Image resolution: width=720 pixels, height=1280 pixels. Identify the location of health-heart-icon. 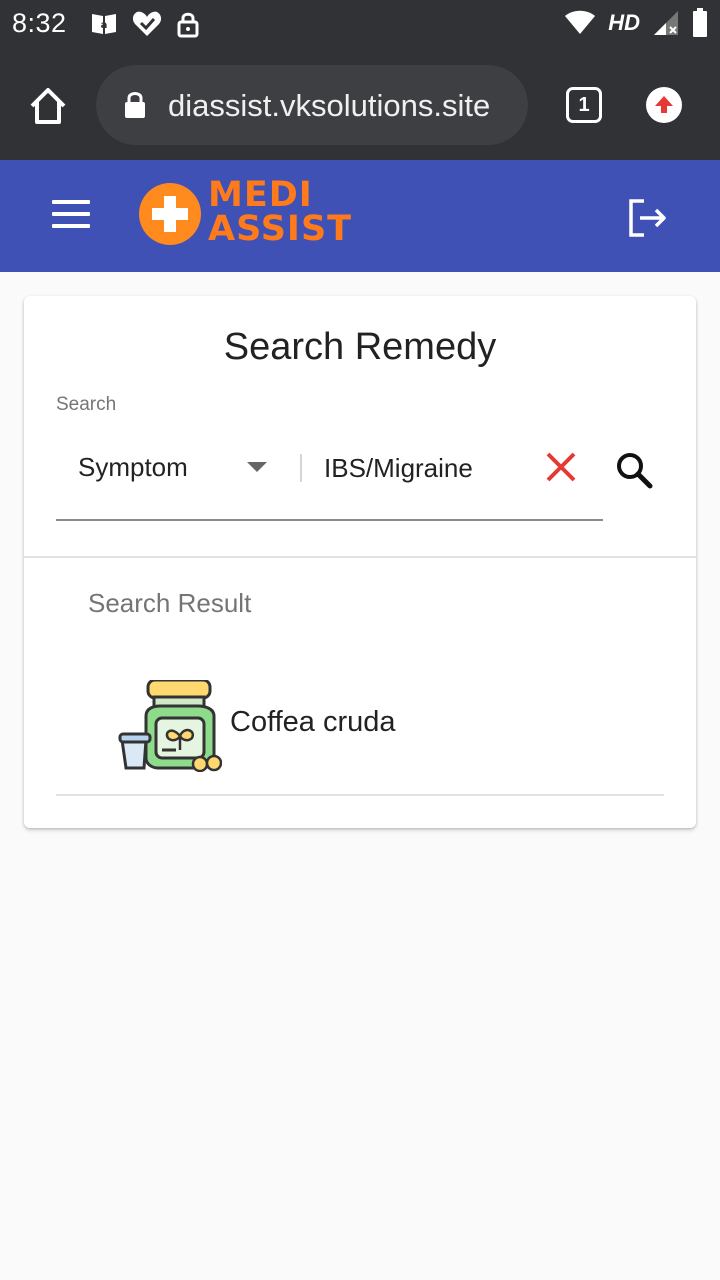
(147, 24).